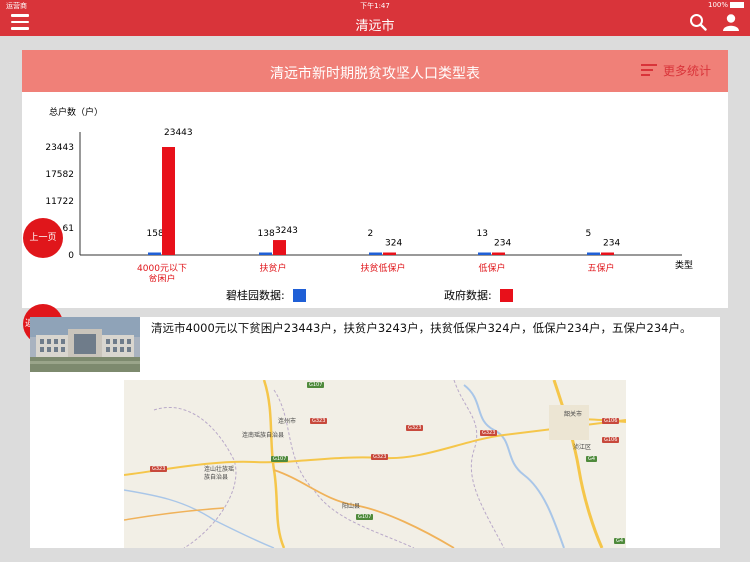  I want to click on y-tick-label: 0, so click(71, 256).